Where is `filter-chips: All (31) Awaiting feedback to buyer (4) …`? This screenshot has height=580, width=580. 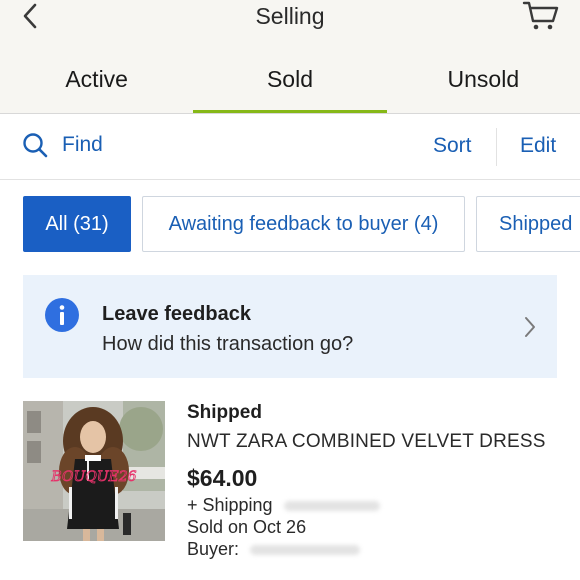 filter-chips: All (31) Awaiting feedback to buyer (4) … is located at coordinates (290, 225).